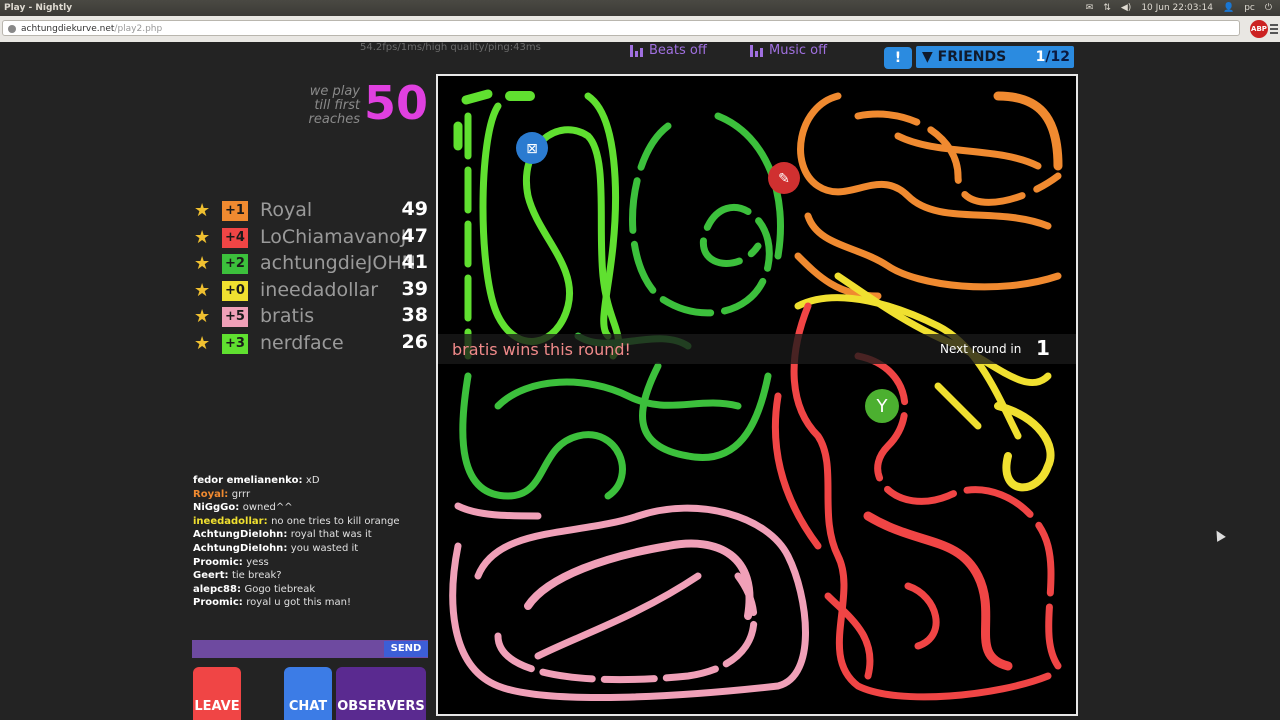  Describe the element at coordinates (312, 480) in the screenshot. I see `chat-text: xD` at that location.